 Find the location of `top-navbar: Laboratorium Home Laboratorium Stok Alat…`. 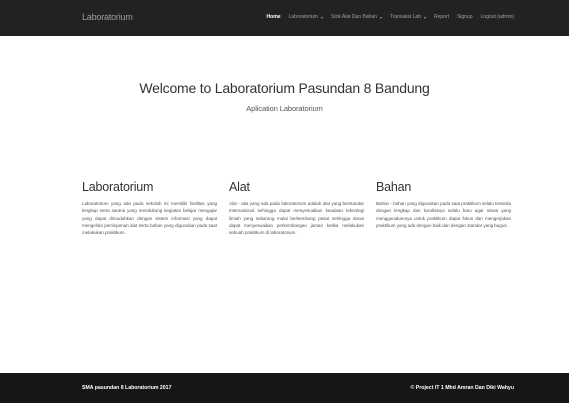

top-navbar: Laboratorium Home Laboratorium Stok Alat… is located at coordinates (284, 18).